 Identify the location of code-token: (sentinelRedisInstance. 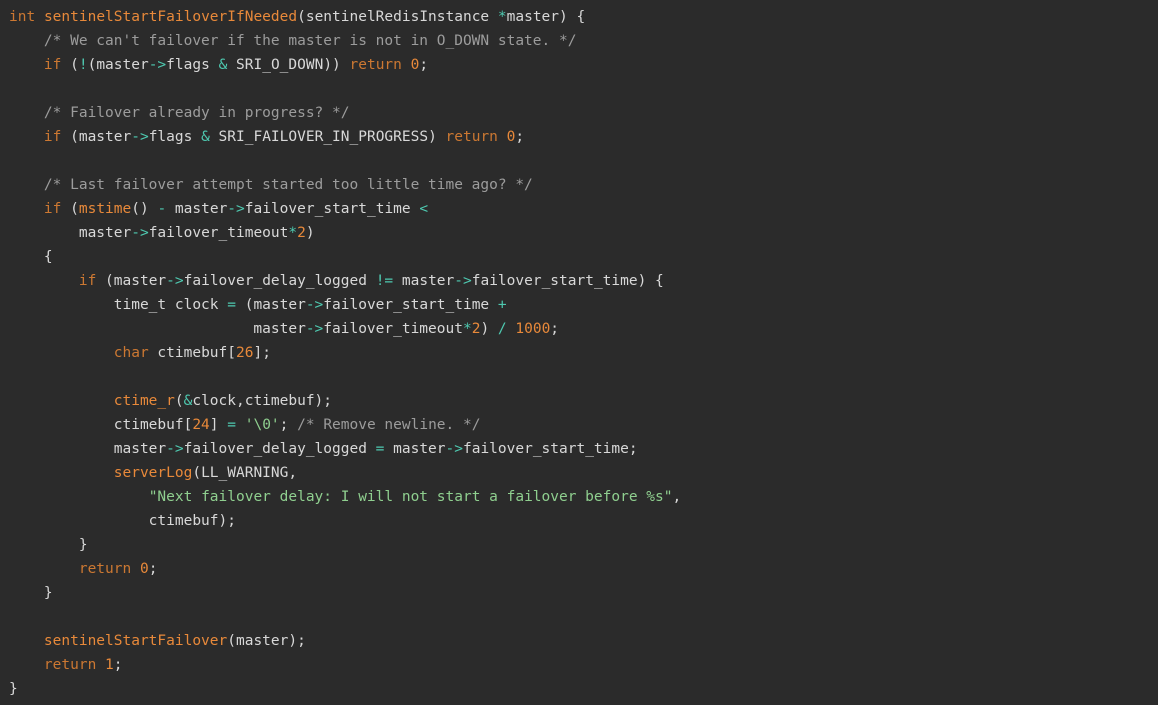
(397, 17).